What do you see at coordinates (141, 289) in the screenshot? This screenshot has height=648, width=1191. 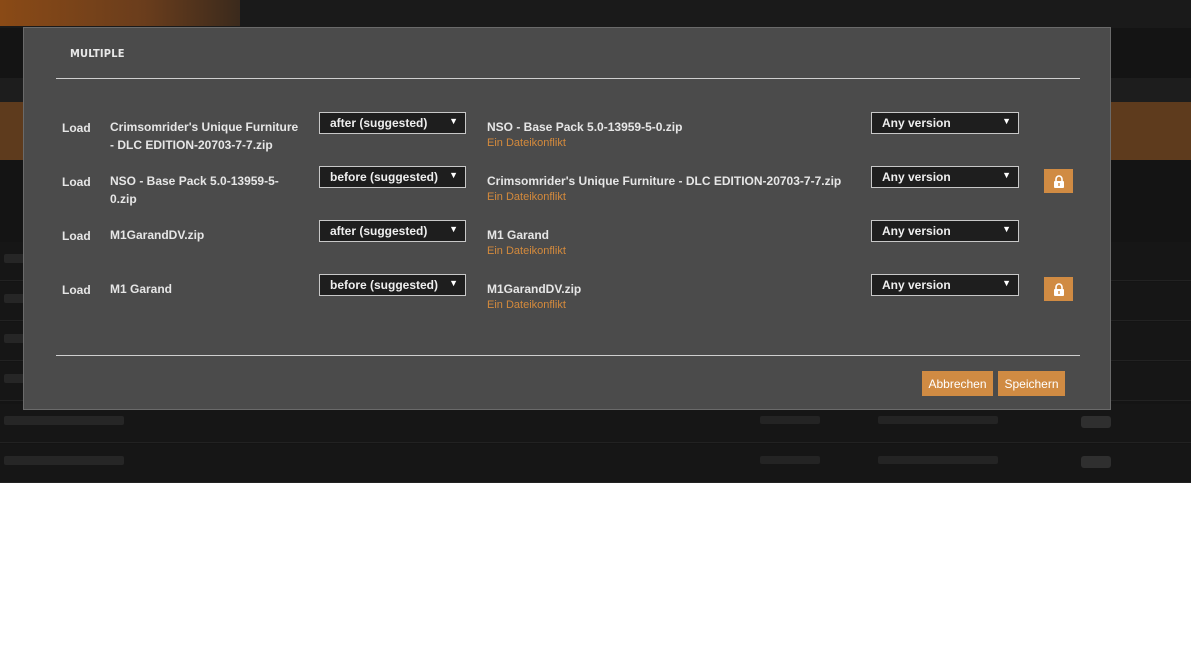 I see `rule-source-mod: M1 Garand` at bounding box center [141, 289].